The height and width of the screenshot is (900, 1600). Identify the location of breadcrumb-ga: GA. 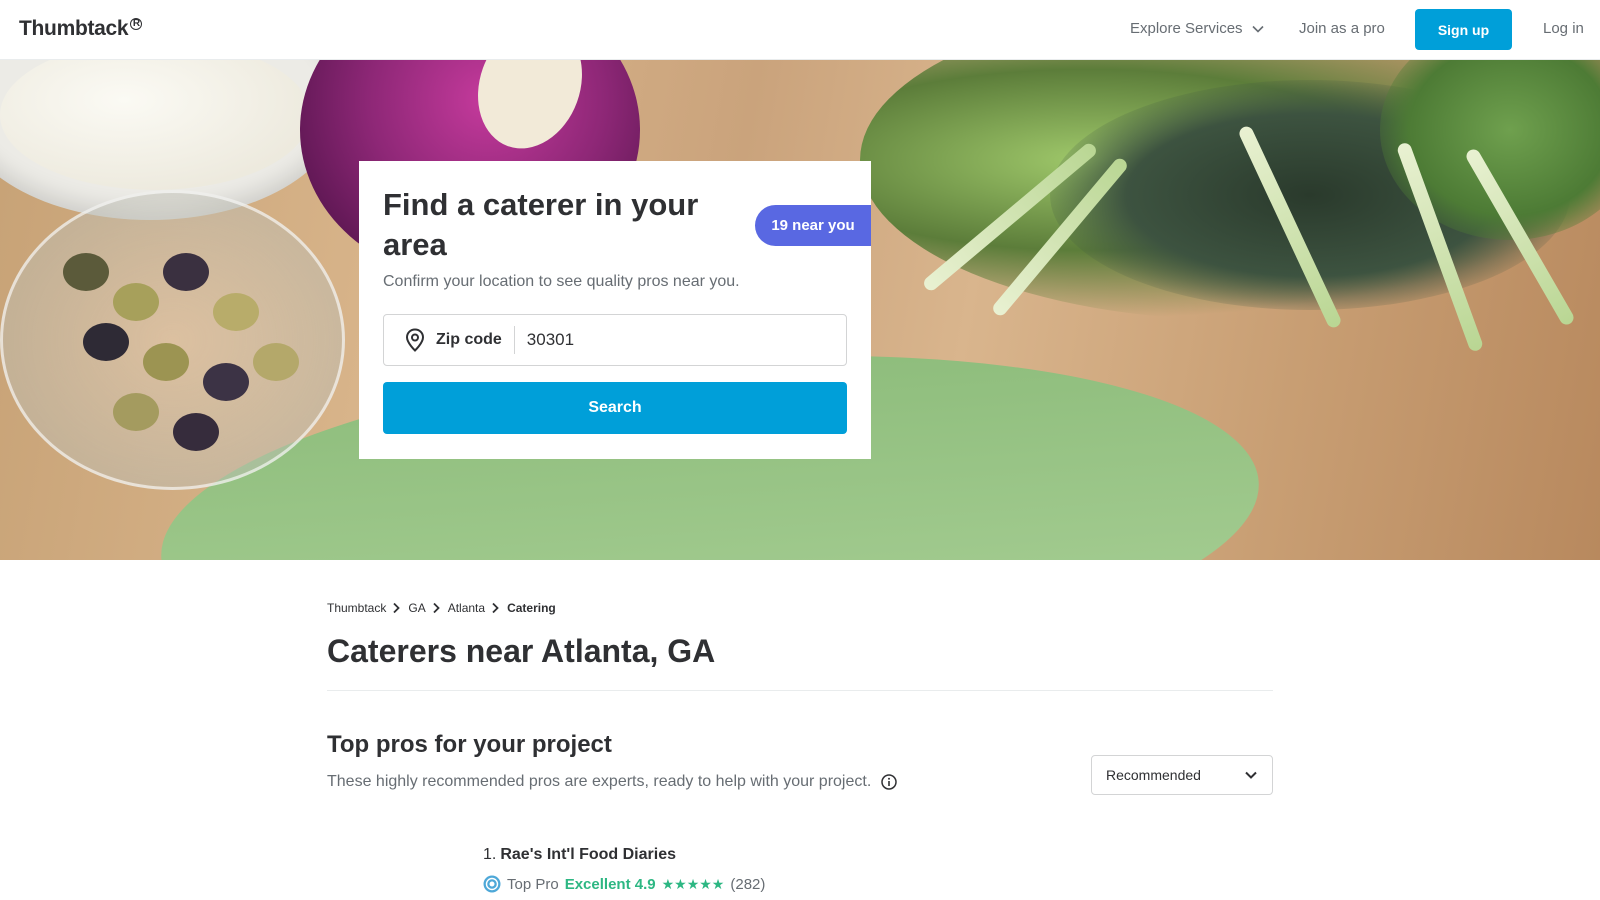
(416, 608).